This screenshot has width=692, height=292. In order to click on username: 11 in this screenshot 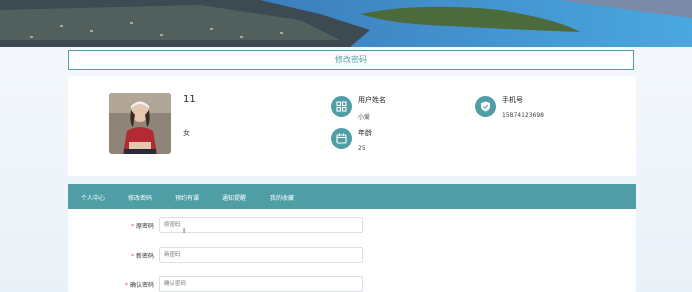, I will do `click(189, 99)`.